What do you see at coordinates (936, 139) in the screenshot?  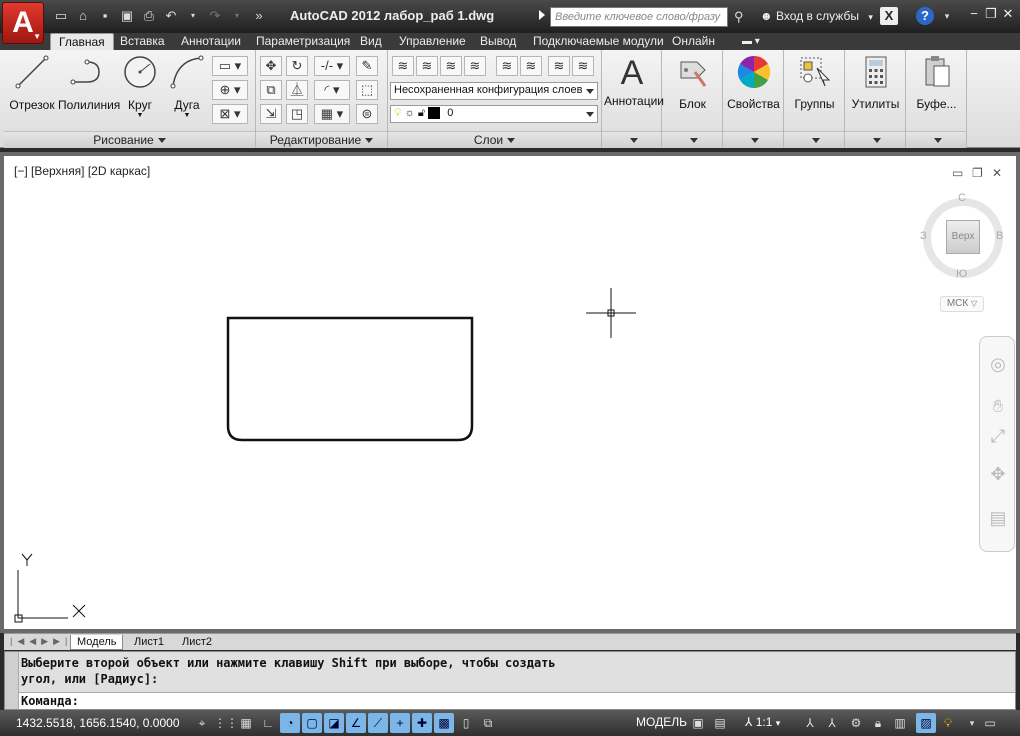 I see `clipboard-panel-footer` at bounding box center [936, 139].